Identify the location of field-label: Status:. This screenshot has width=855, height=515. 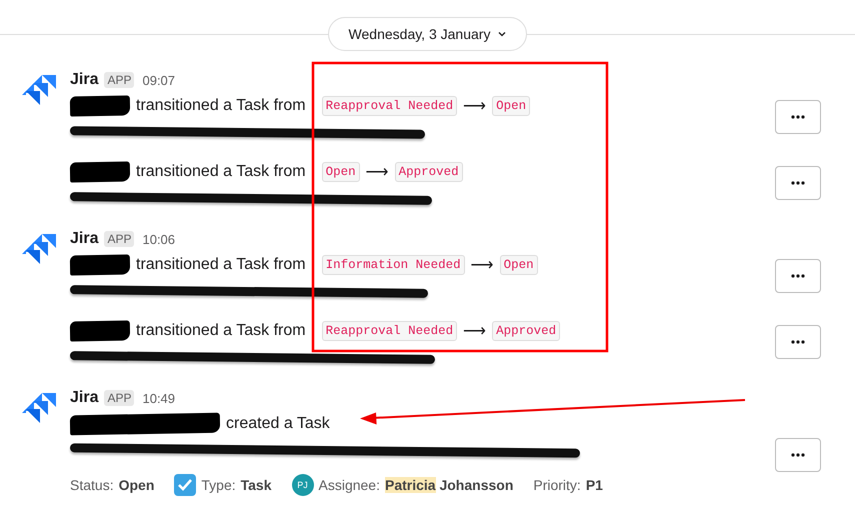
(92, 485).